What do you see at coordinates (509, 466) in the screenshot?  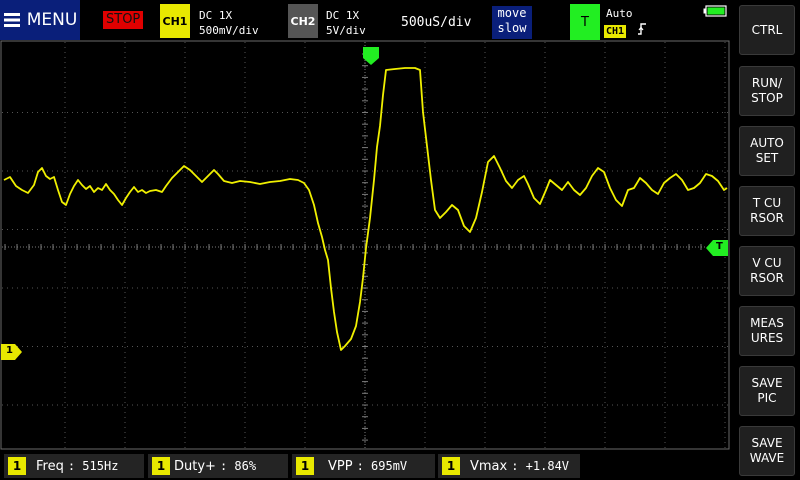 I see `measurement-vmax: 1 Vmax : +1.84V` at bounding box center [509, 466].